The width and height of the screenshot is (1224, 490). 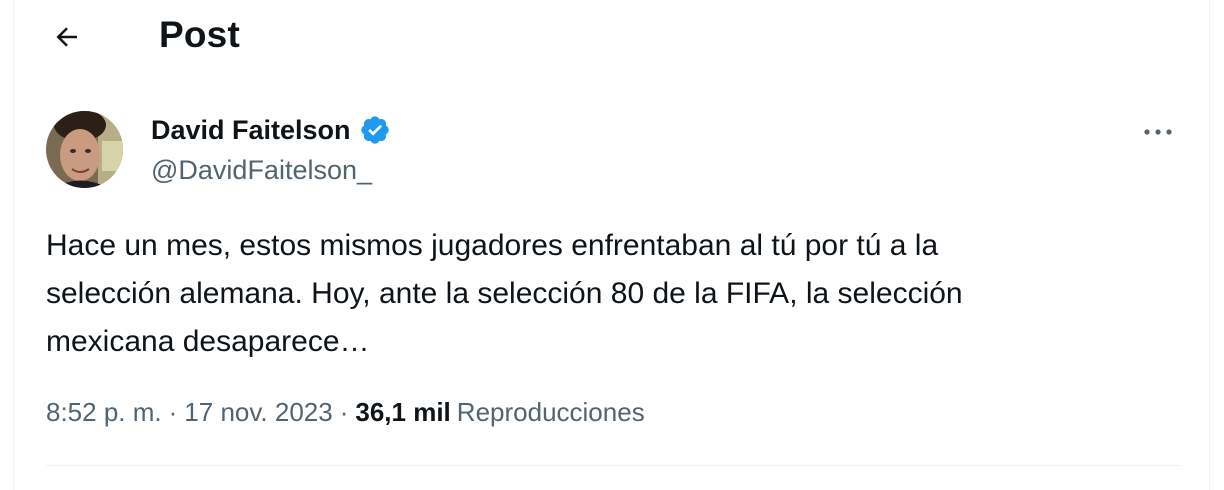 I want to click on arrow-left-icon, so click(x=66, y=37).